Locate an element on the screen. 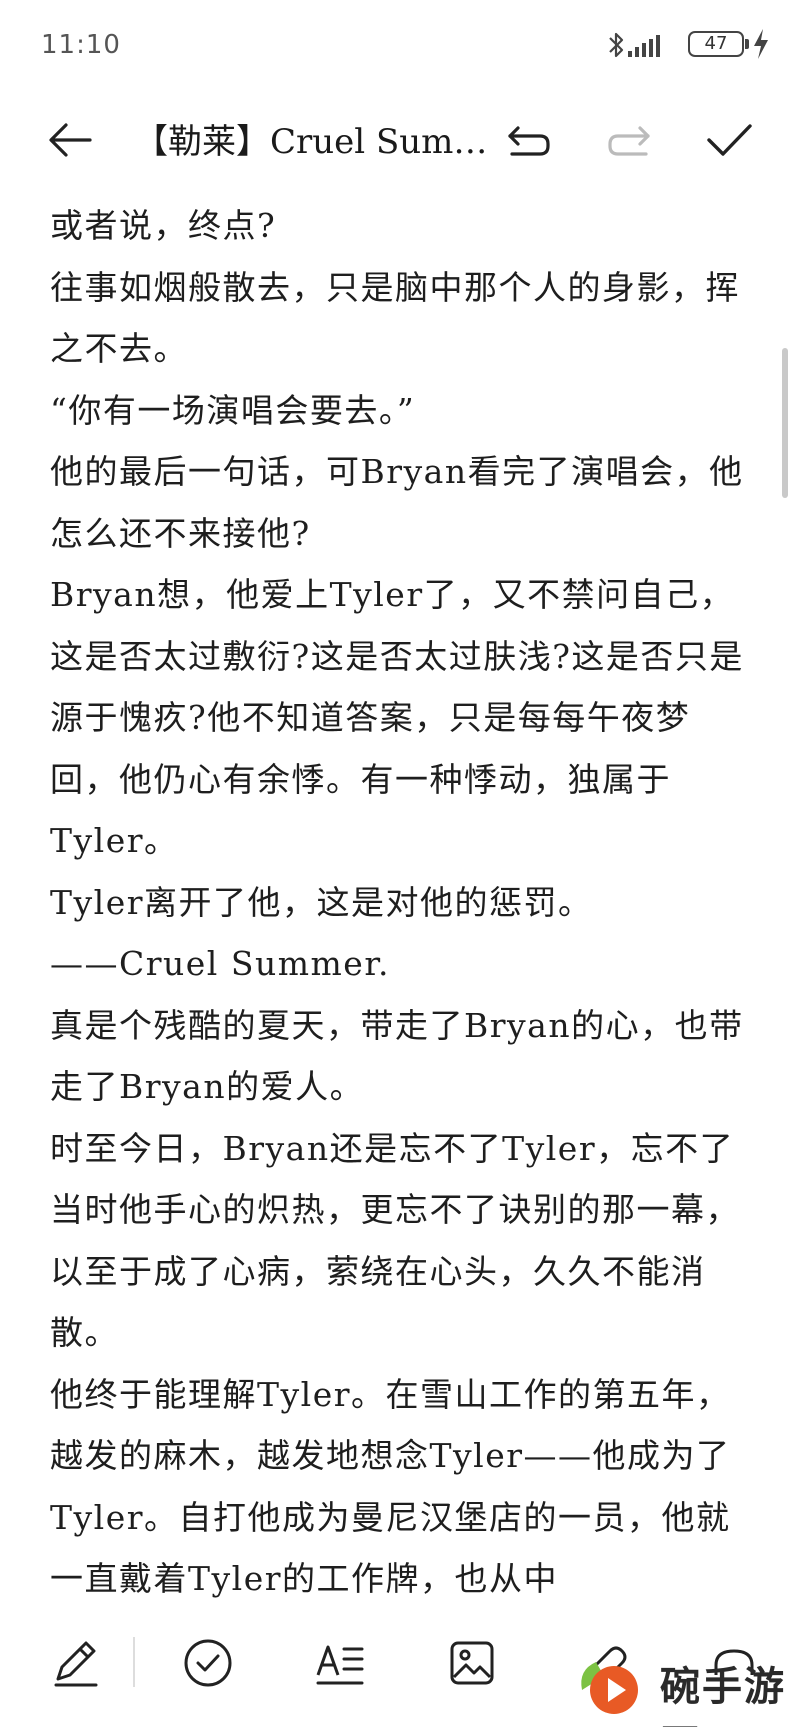 Image resolution: width=800 pixels, height=1727 pixels. status-bar: 11:10 47 is located at coordinates (400, 46).